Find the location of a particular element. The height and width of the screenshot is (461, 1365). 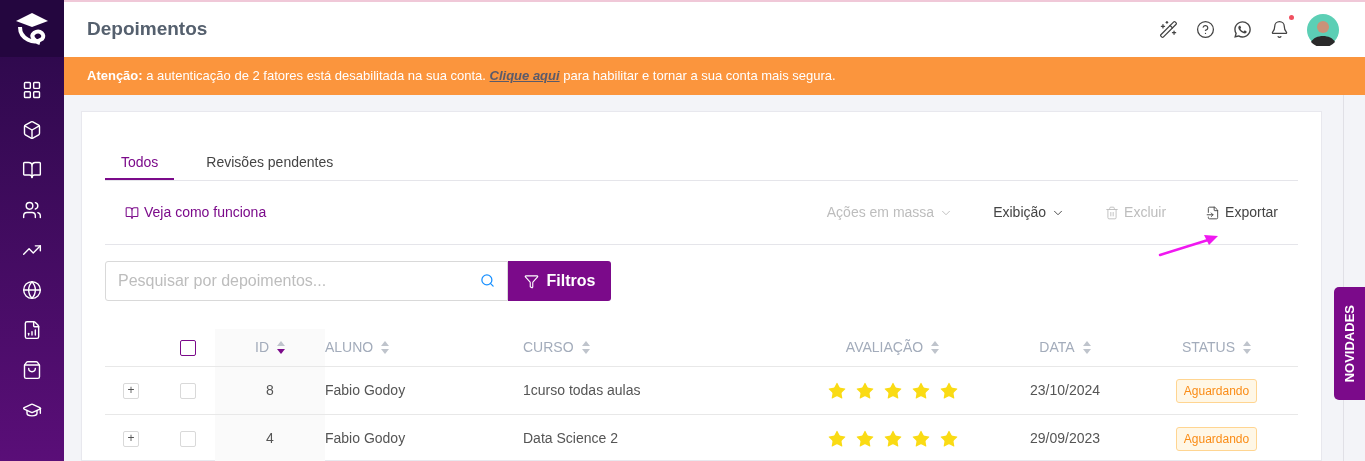

filter-button: Filtros is located at coordinates (559, 281).